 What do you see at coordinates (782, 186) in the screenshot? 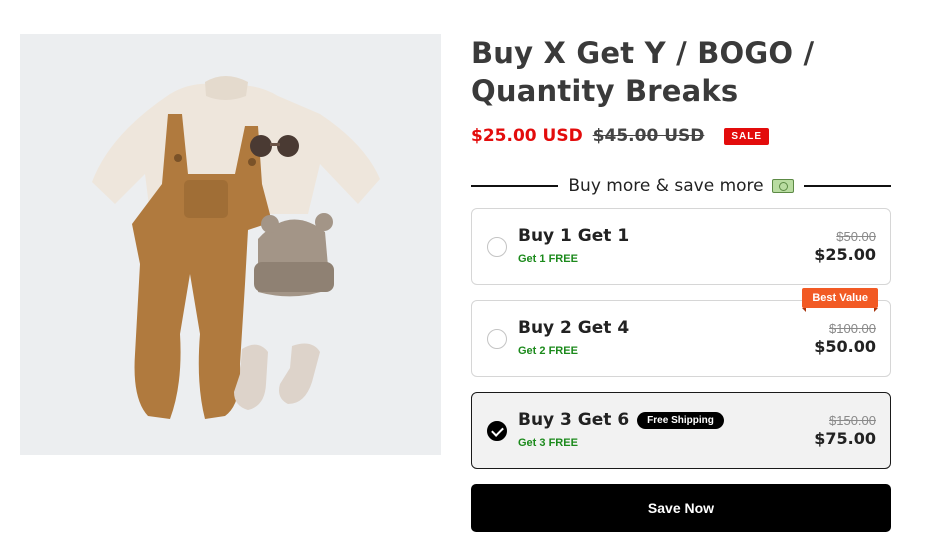
I see `money-bill-icon` at bounding box center [782, 186].